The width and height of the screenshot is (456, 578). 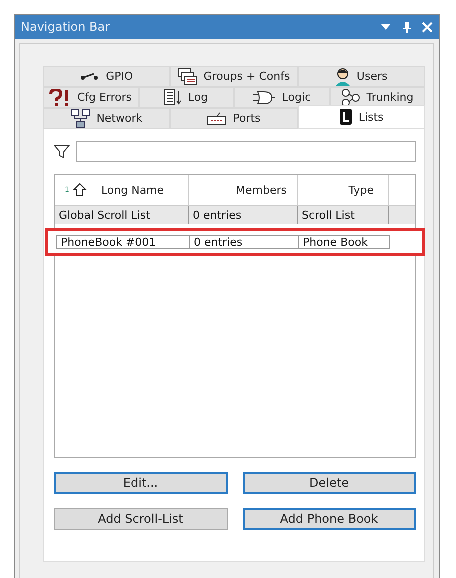 I want to click on logic-gate-icon, so click(x=264, y=98).